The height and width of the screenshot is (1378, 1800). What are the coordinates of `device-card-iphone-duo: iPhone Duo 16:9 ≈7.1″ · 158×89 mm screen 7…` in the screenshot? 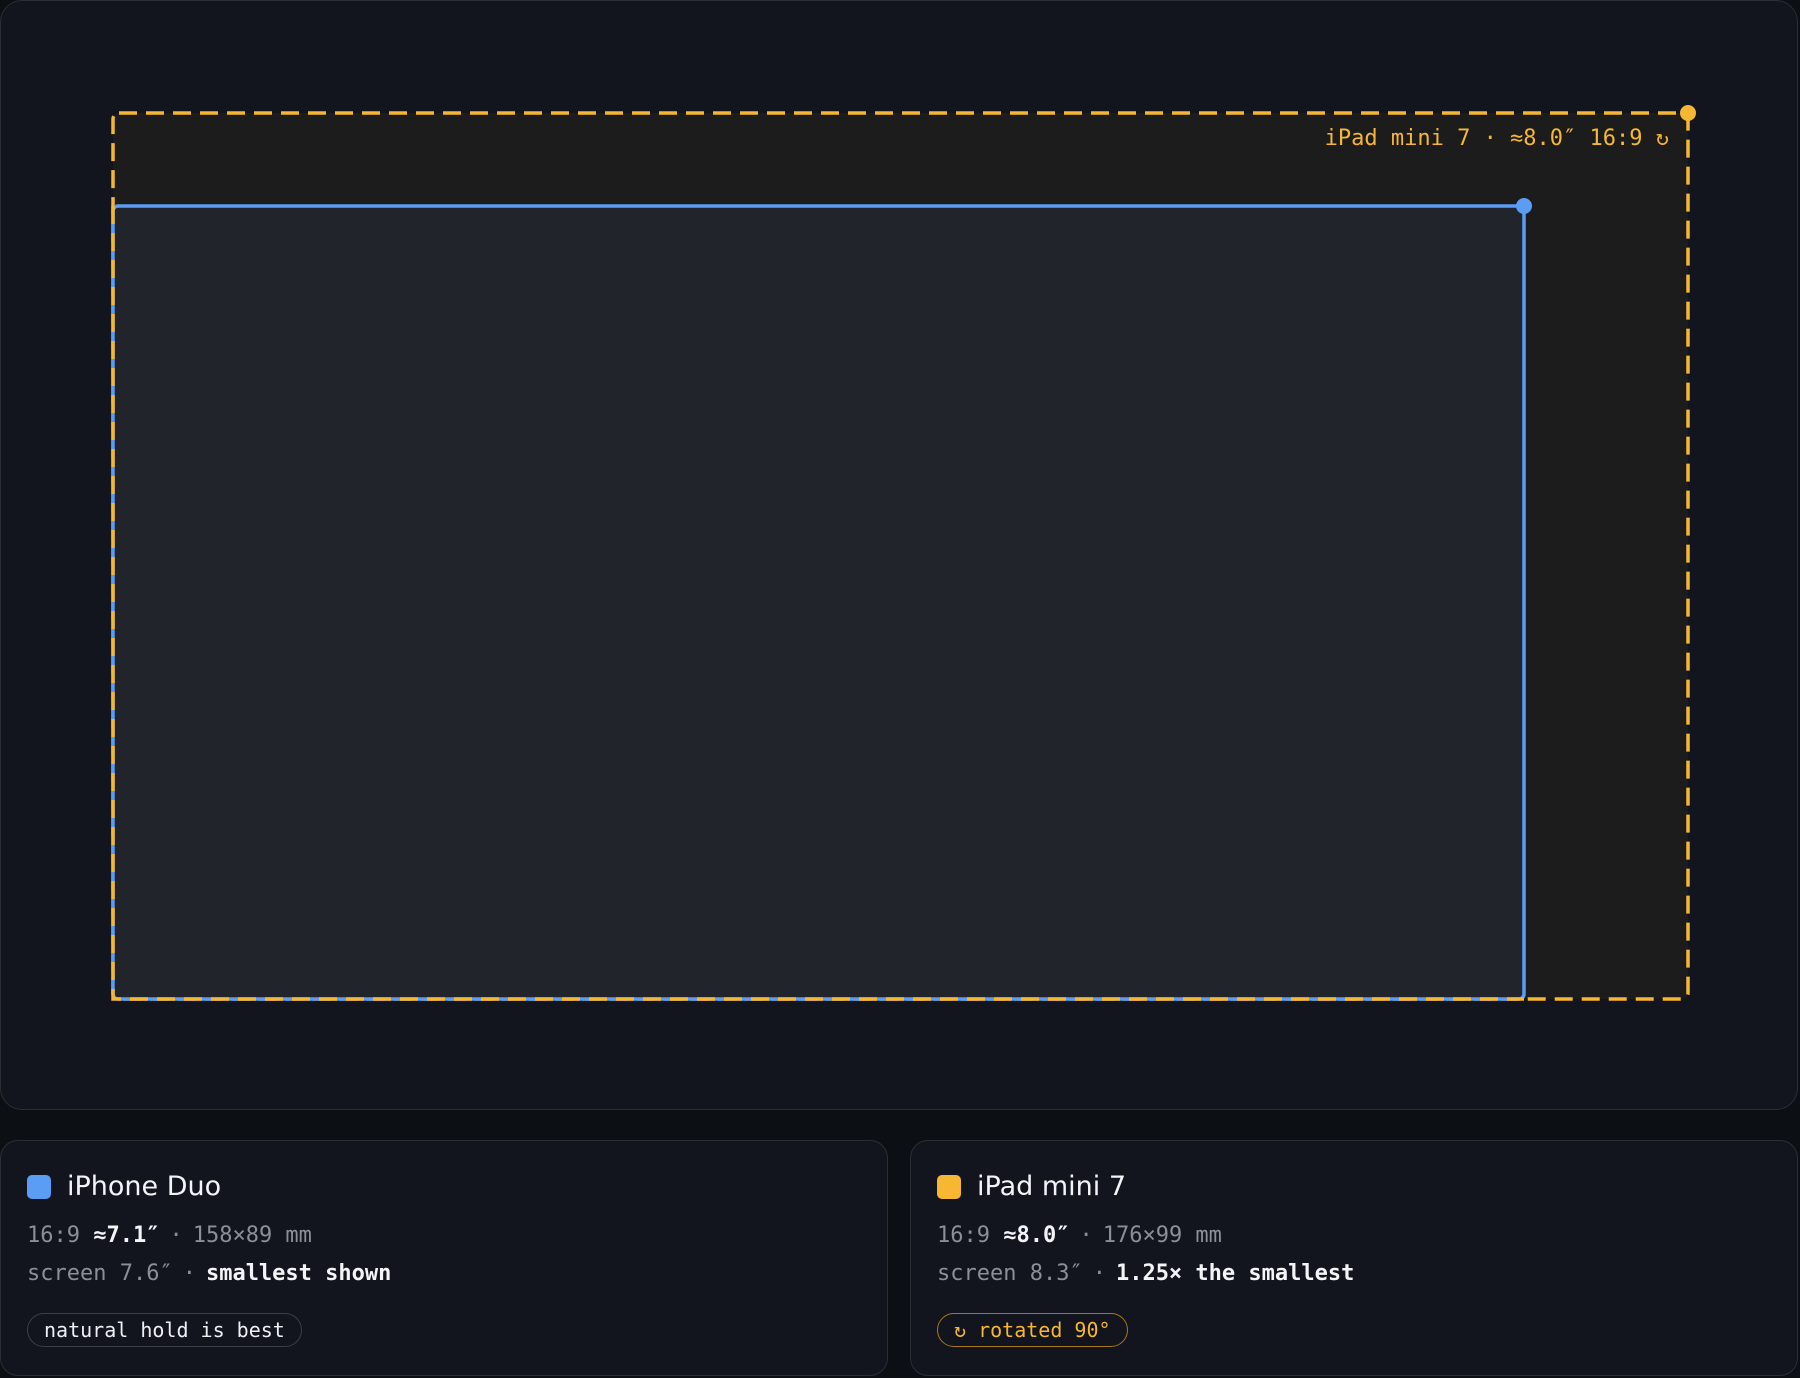 It's located at (444, 1258).